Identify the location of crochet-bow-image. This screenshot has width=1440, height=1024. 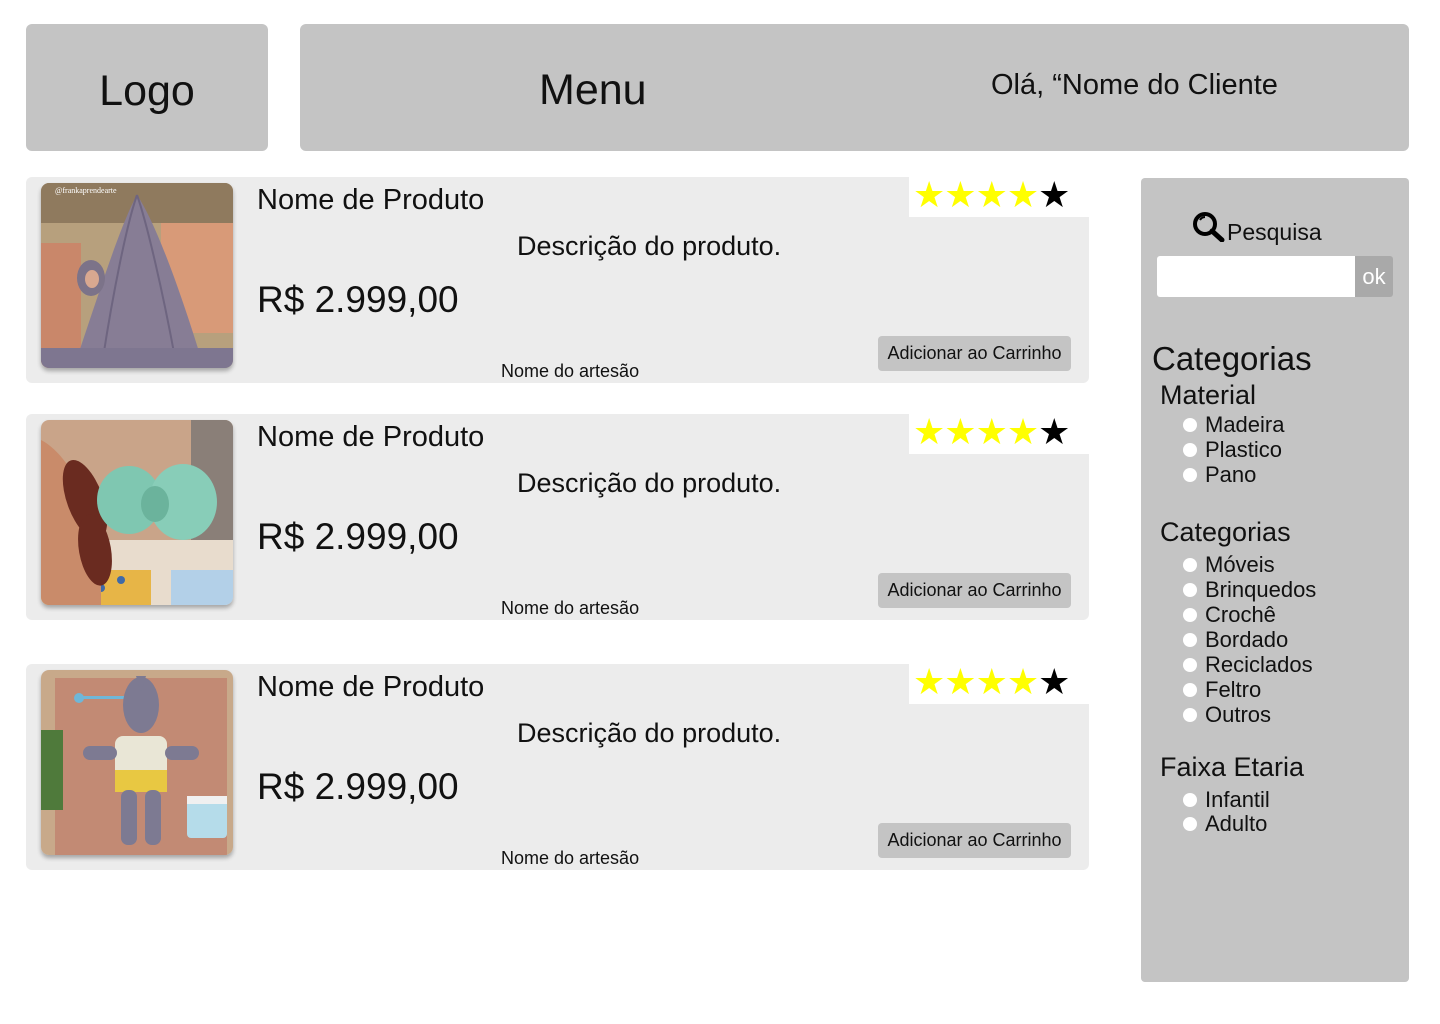
(137, 512).